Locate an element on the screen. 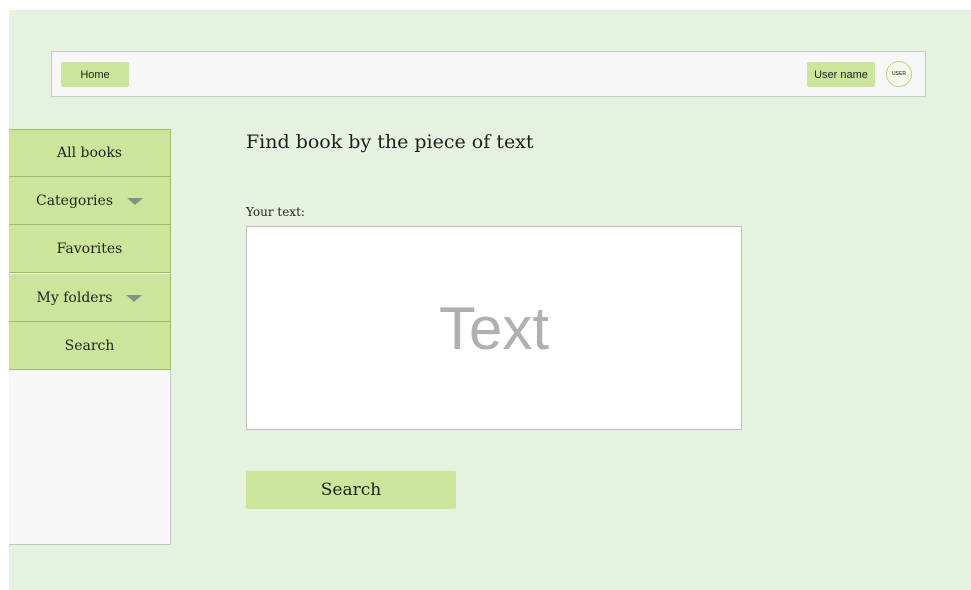  user-avatar: USER is located at coordinates (899, 74).